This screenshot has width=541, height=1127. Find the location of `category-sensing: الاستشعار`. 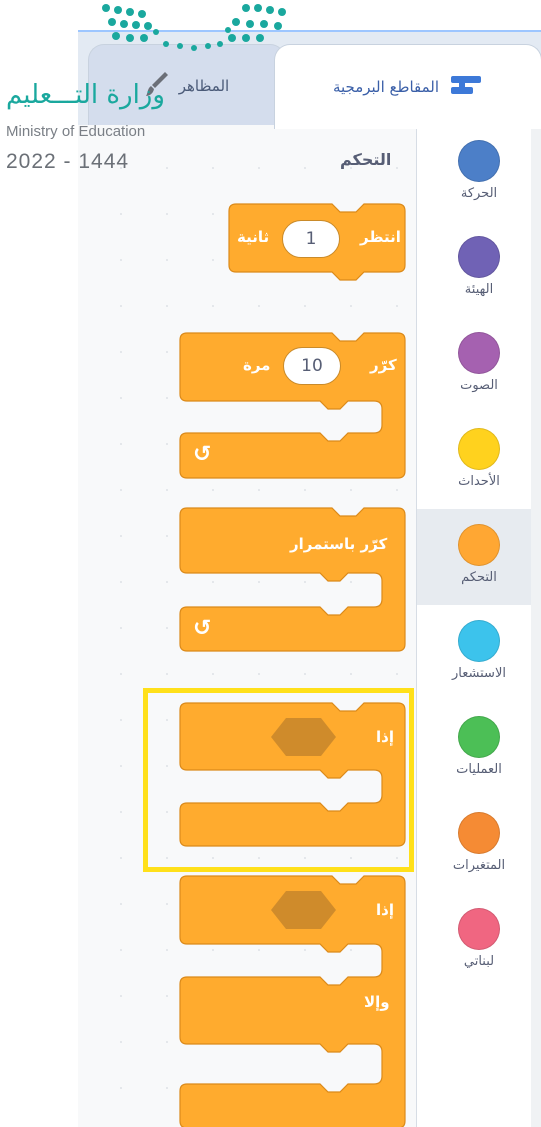

category-sensing: الاستشعار is located at coordinates (479, 653).